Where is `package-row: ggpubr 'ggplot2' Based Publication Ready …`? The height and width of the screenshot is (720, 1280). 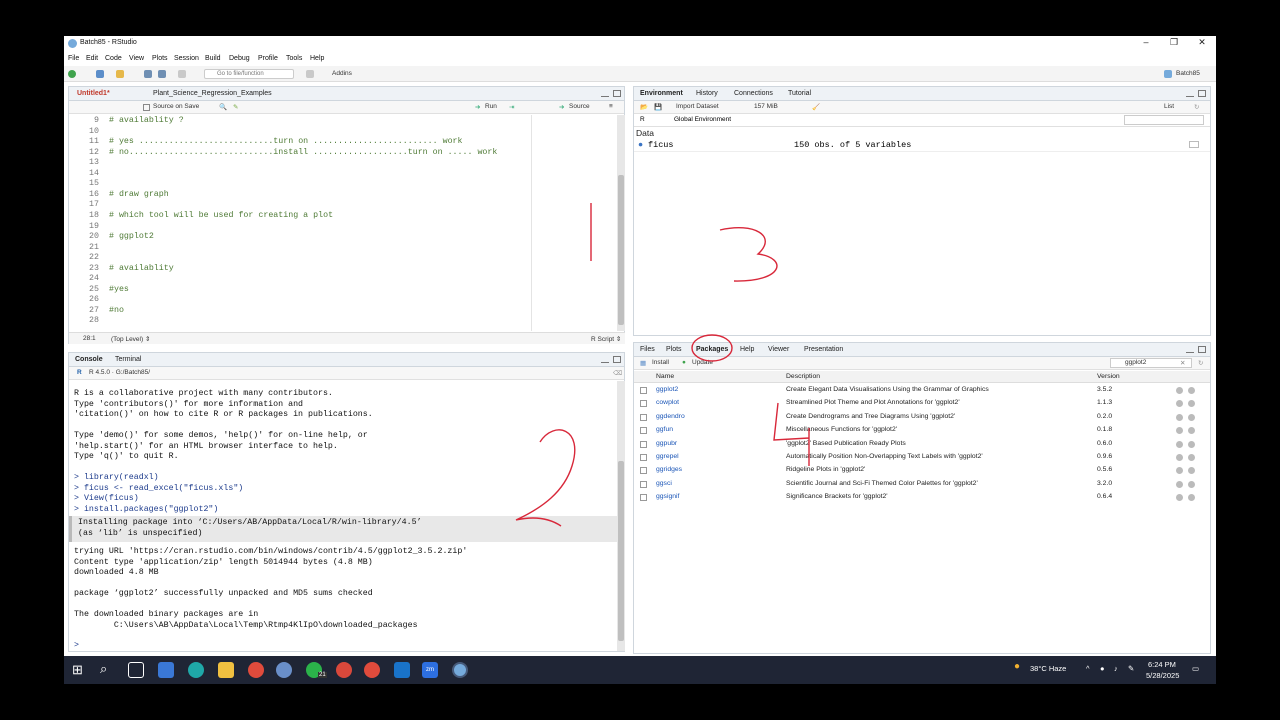 package-row: ggpubr 'ggplot2' Based Publication Ready … is located at coordinates (921, 444).